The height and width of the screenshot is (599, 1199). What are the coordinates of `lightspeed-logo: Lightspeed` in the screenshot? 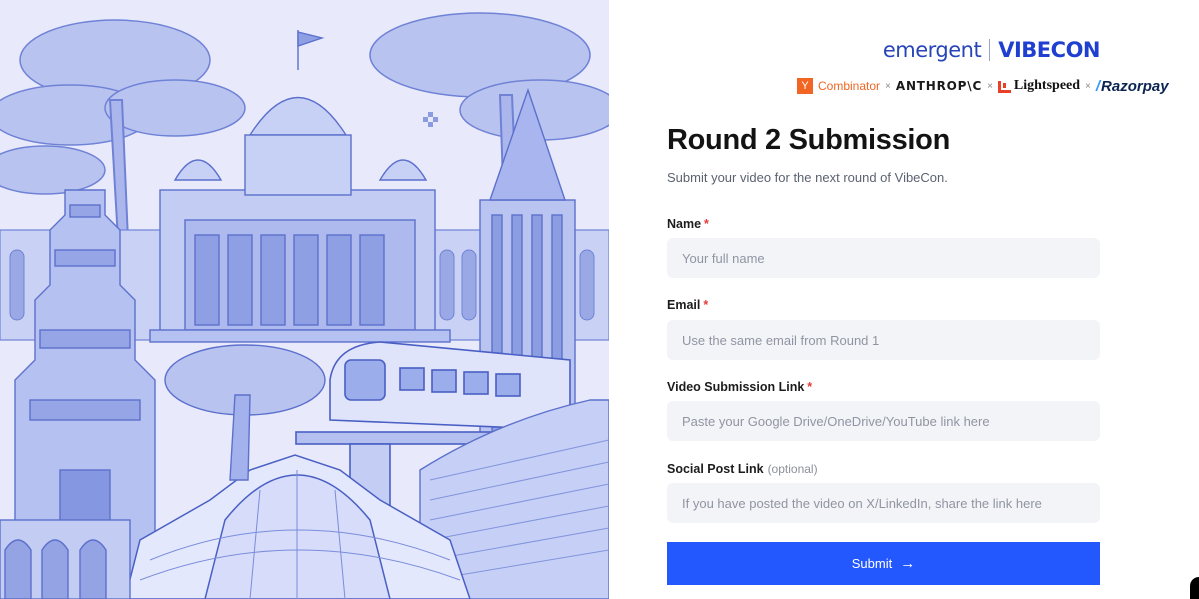 It's located at (1047, 85).